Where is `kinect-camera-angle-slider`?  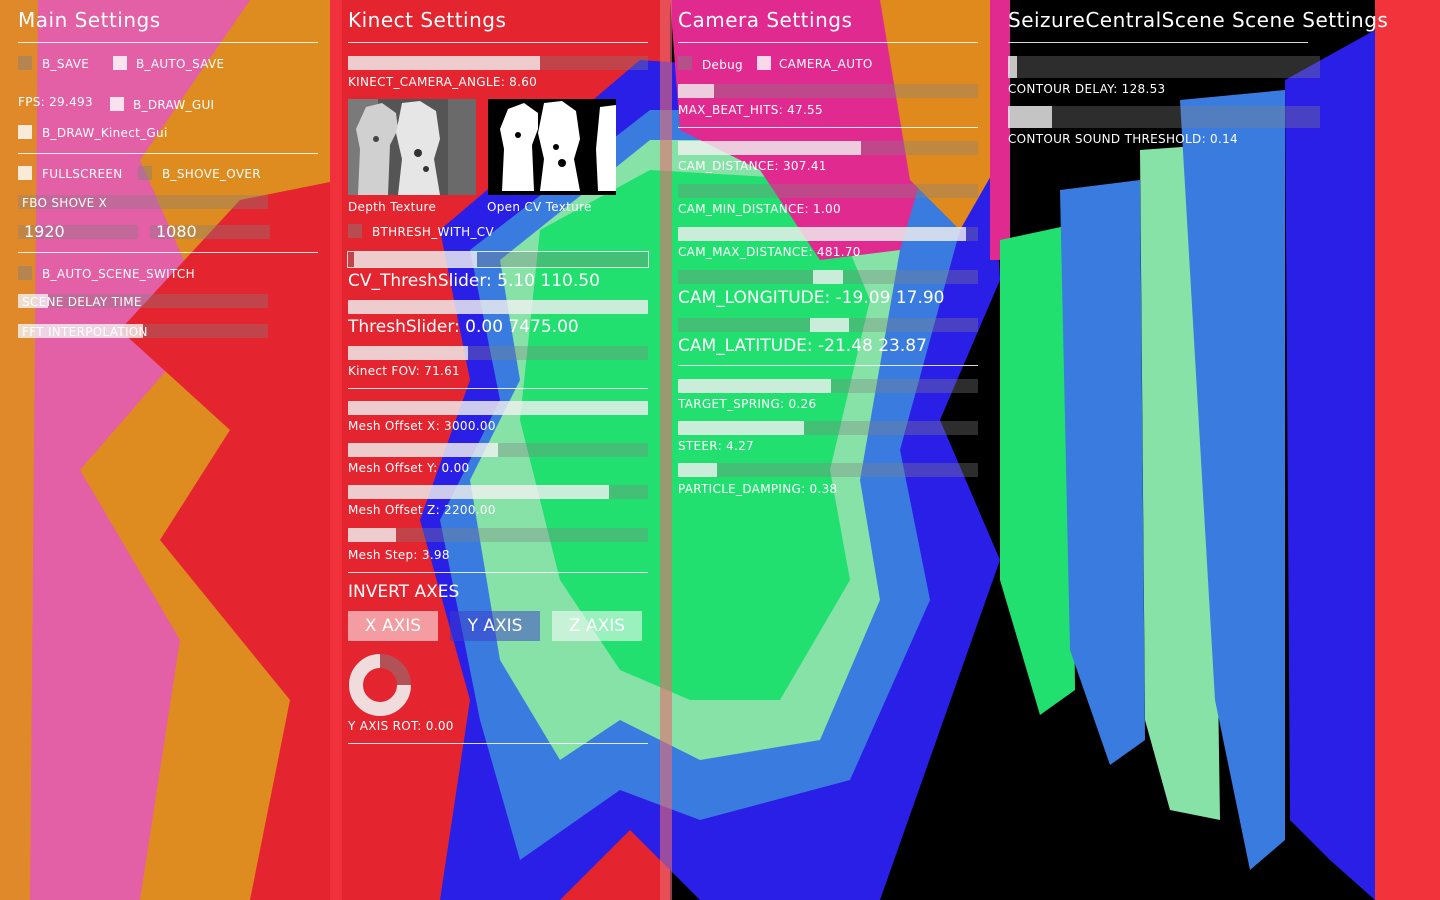
kinect-camera-angle-slider is located at coordinates (498, 63).